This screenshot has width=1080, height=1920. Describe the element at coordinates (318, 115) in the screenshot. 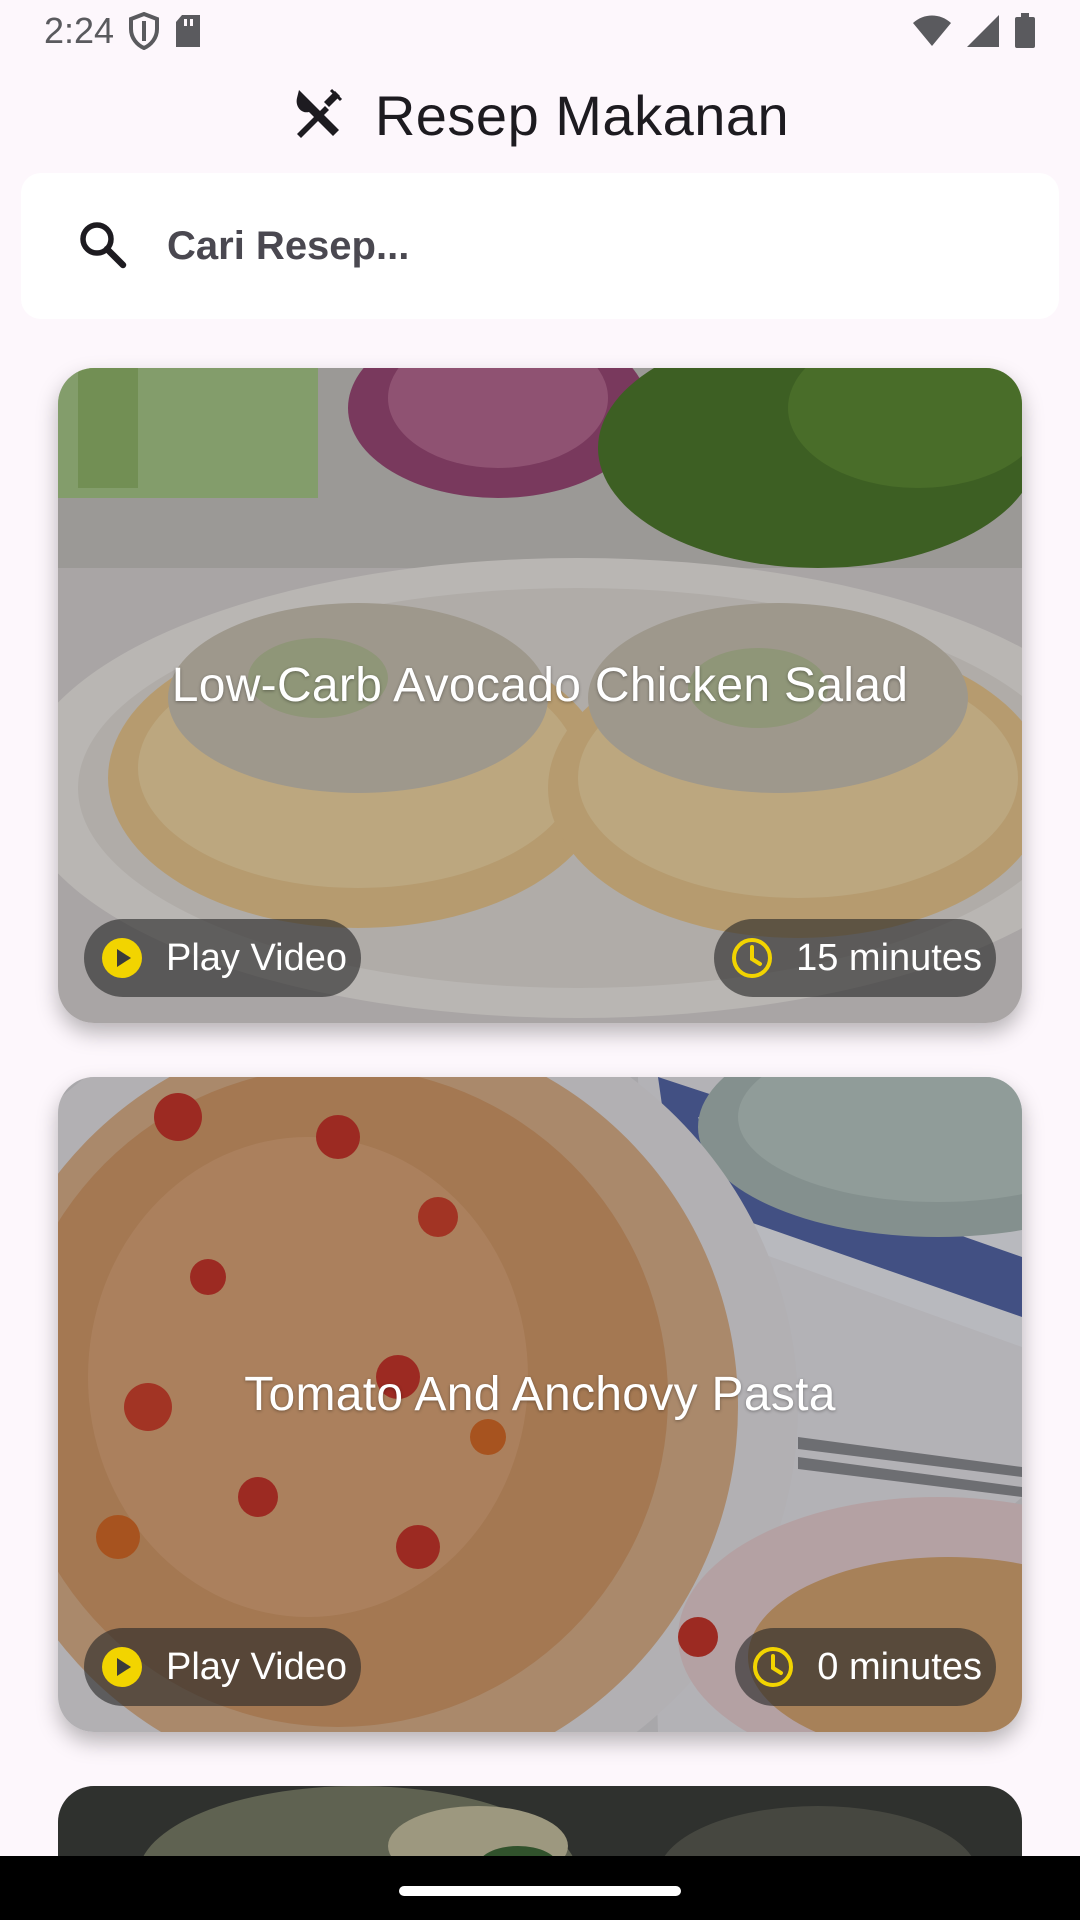

I see `utensils-icon` at that location.